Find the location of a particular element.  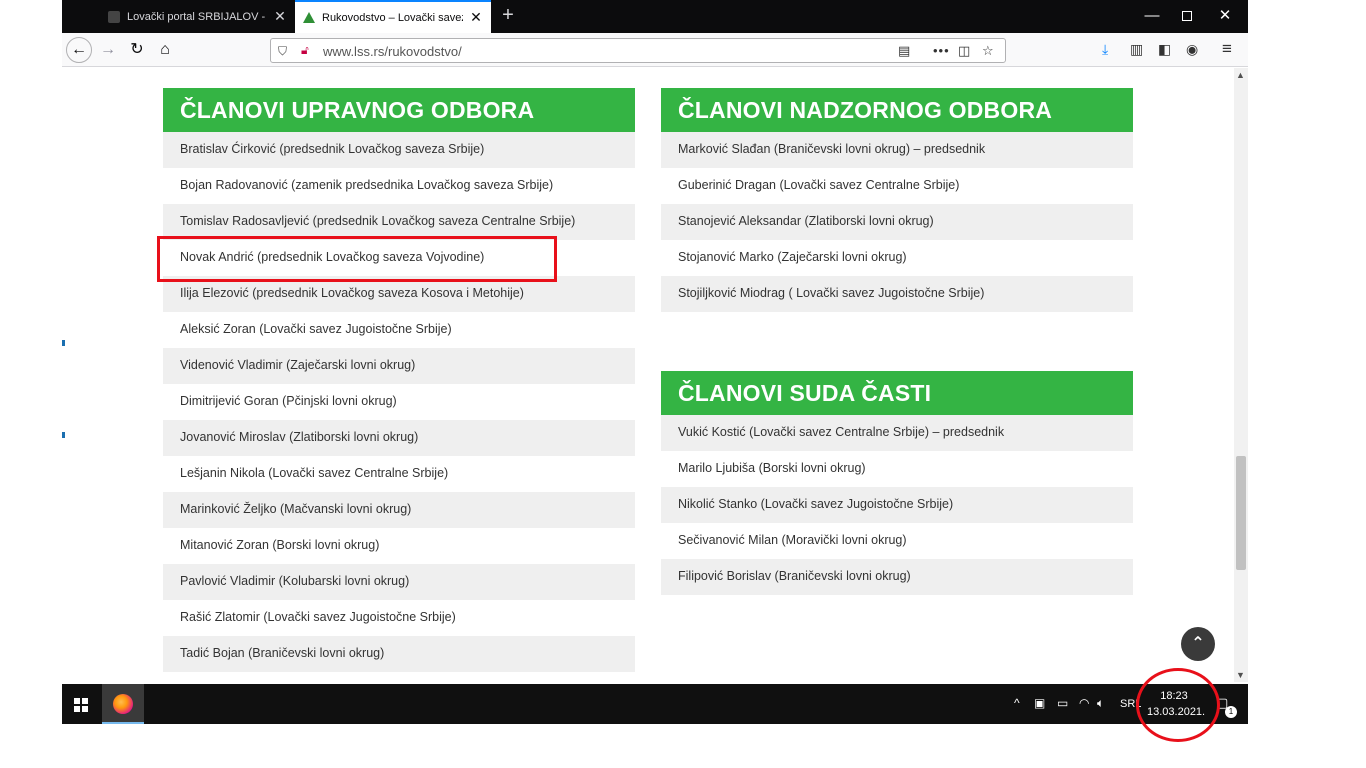

notification-count-badge: 1 is located at coordinates (1231, 712).